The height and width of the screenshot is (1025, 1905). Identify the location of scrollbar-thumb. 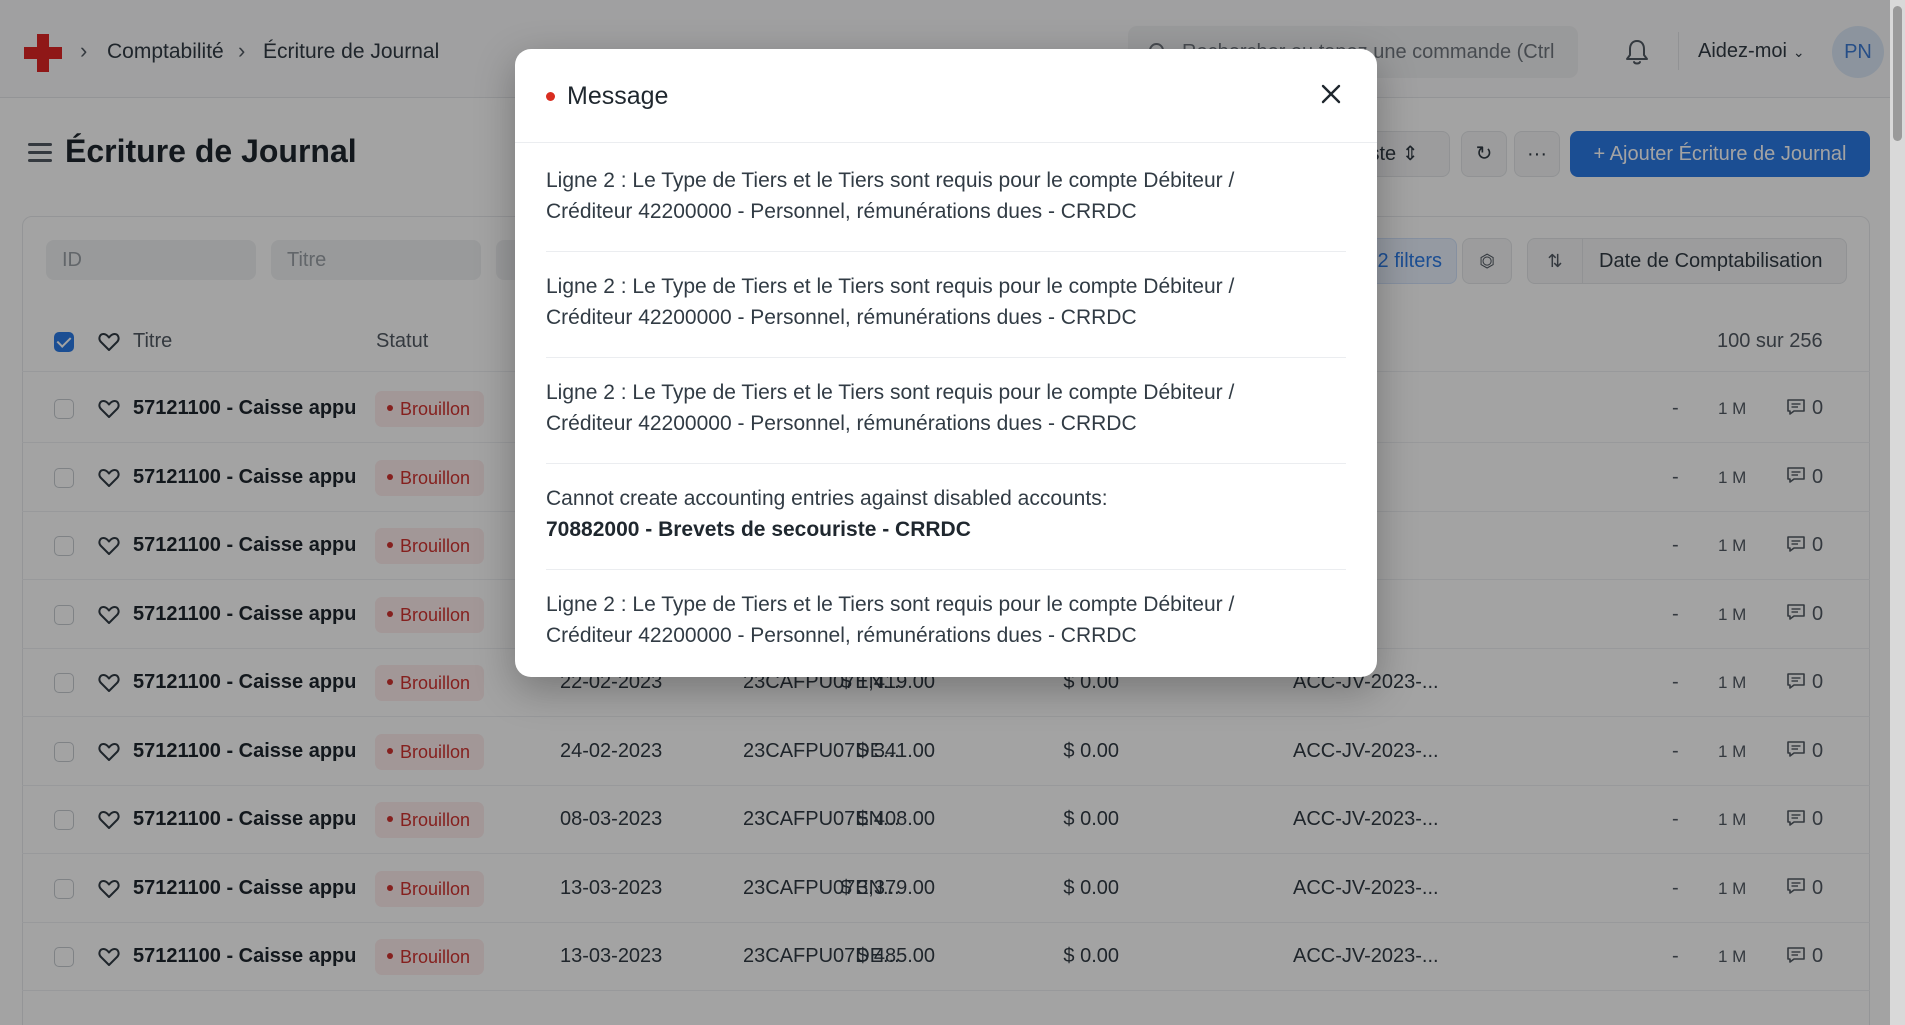
(1897, 73).